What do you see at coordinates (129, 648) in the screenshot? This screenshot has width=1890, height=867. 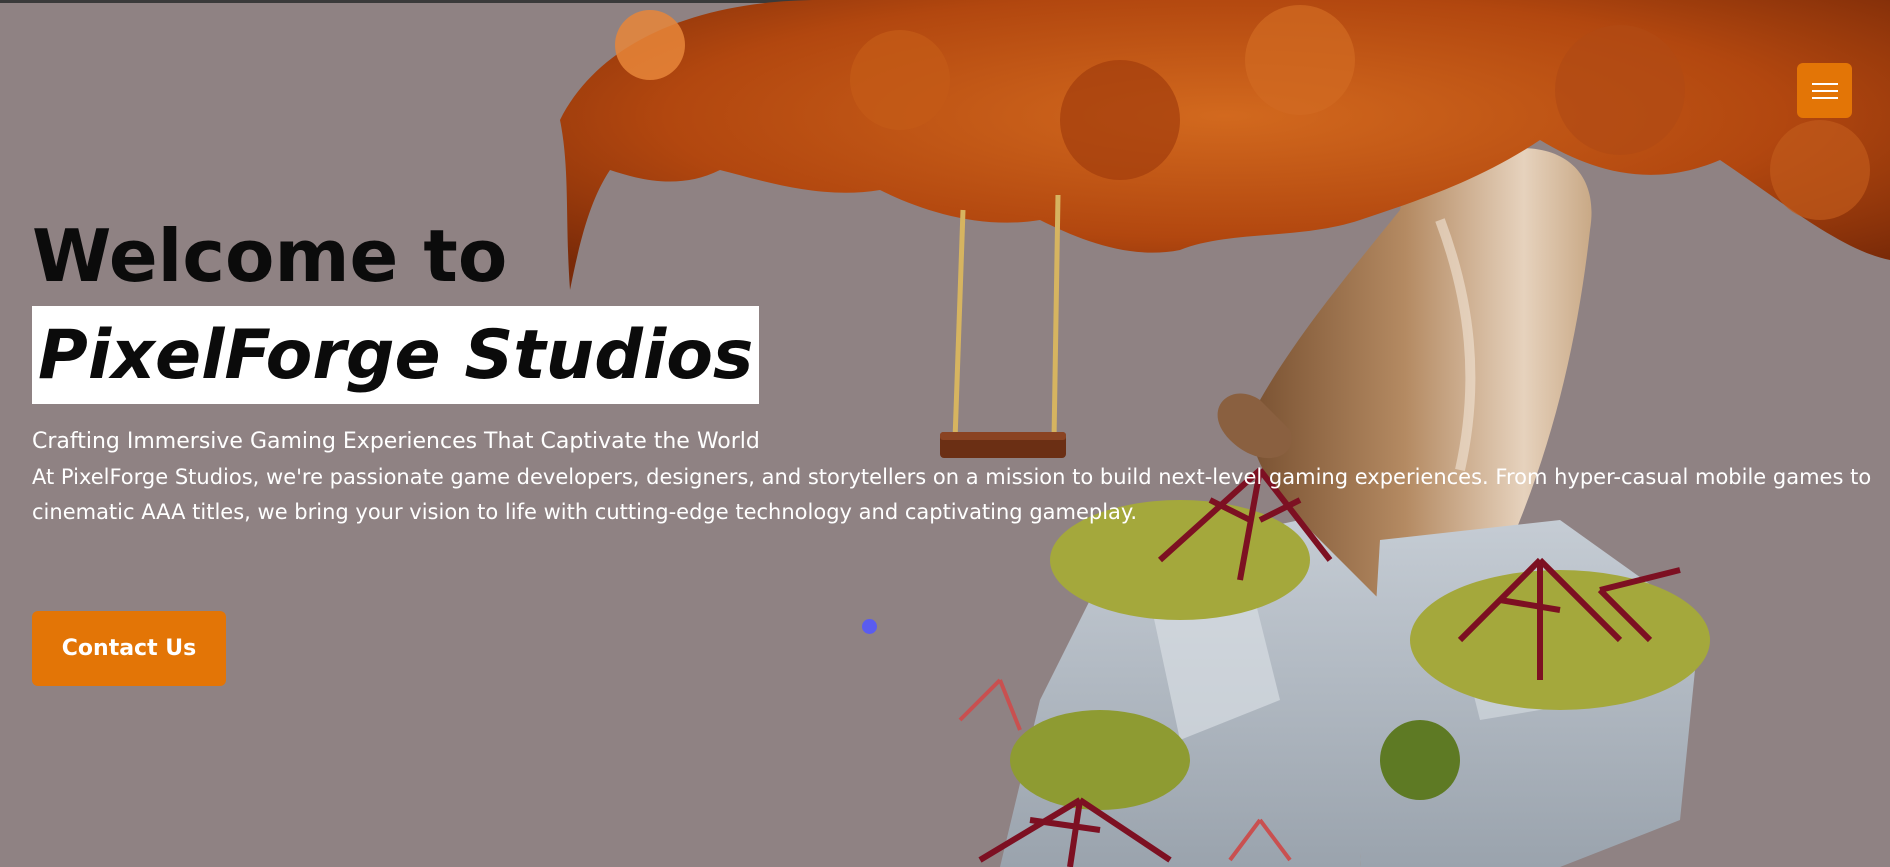 I see `contact-us-button: Contact Us` at bounding box center [129, 648].